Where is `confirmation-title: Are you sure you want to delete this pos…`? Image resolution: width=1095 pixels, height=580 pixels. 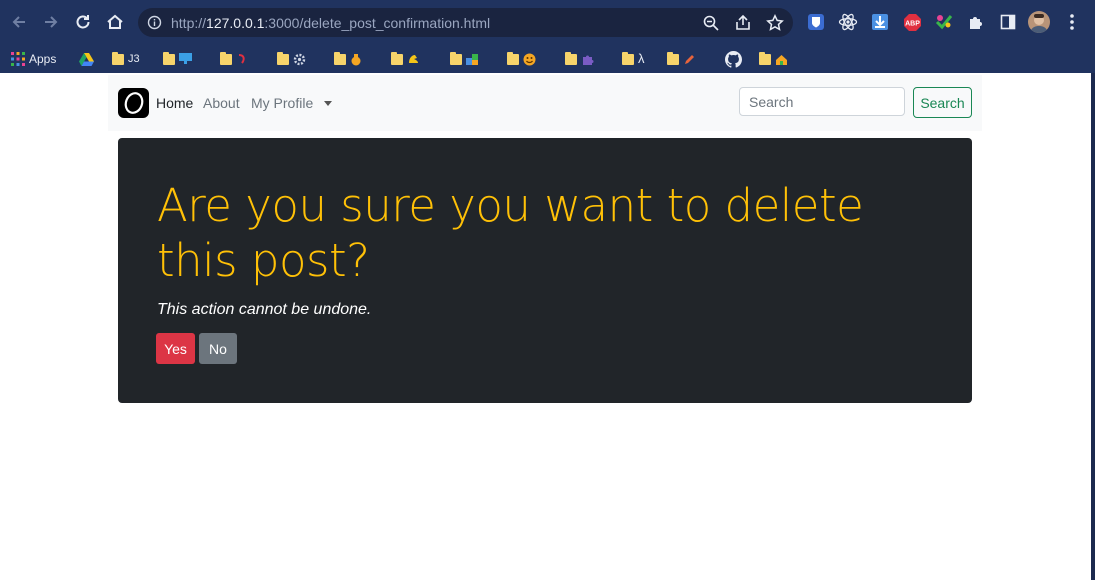 confirmation-title: Are you sure you want to delete this pos… is located at coordinates (510, 233).